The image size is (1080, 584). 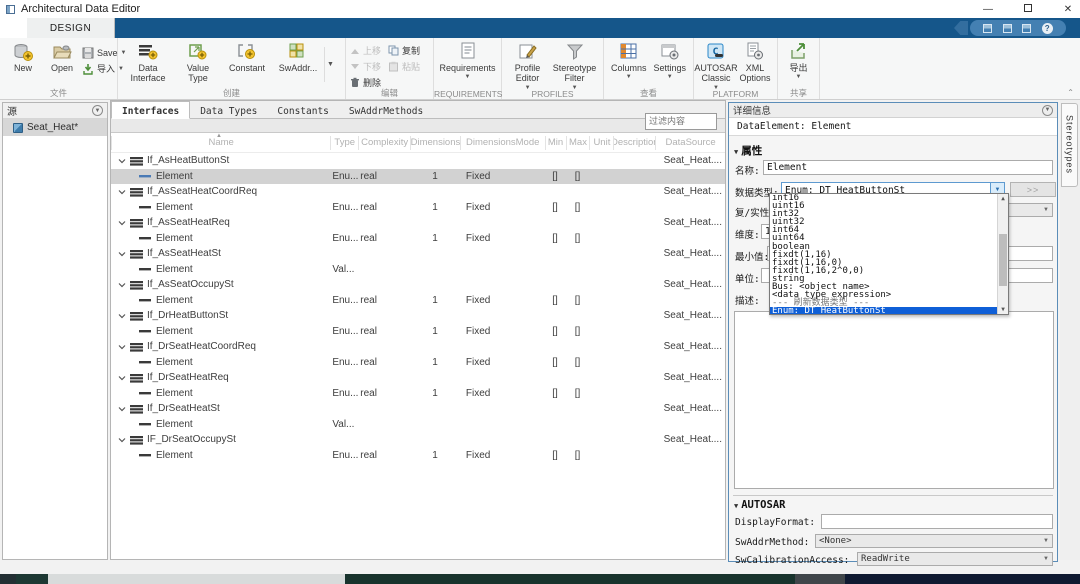 I want to click on column-header-min: Min, so click(x=555, y=142).